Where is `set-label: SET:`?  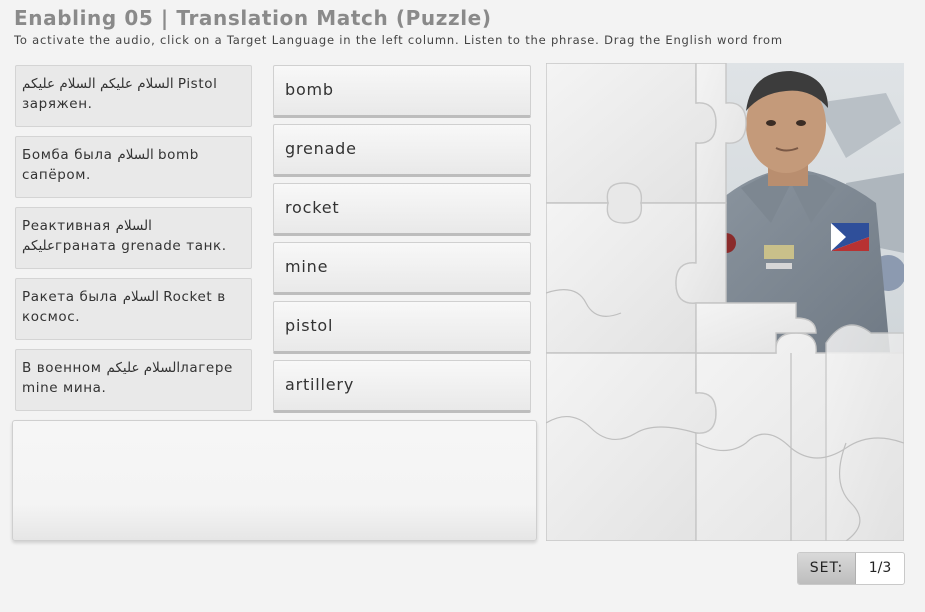 set-label: SET: is located at coordinates (827, 568).